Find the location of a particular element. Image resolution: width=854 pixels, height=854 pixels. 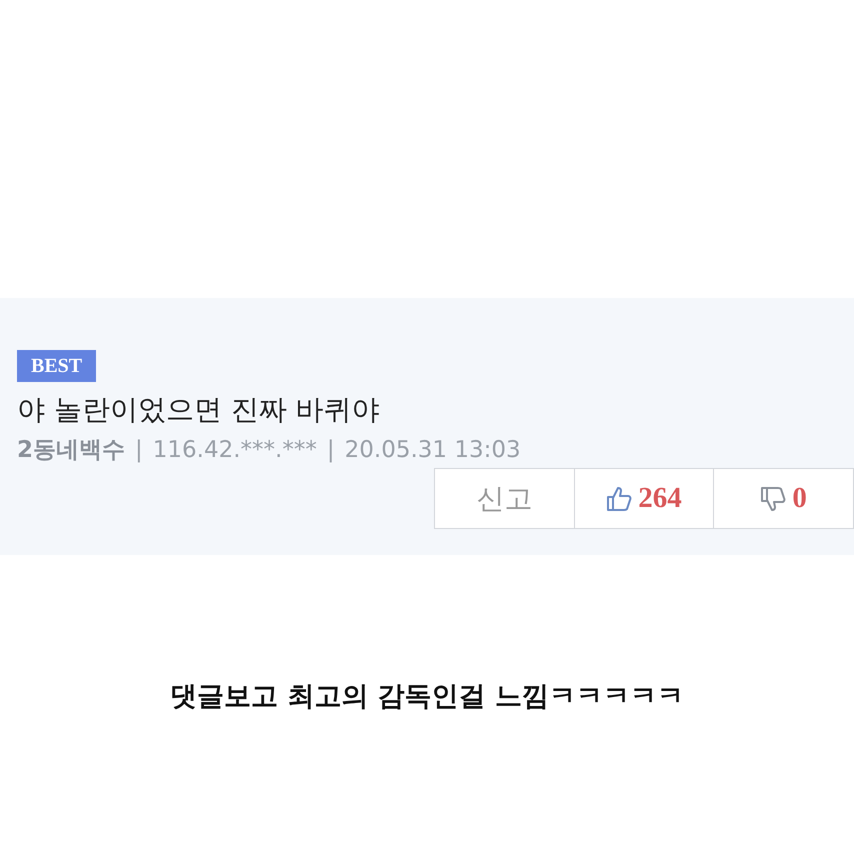

comment-text: 야 놀란이었으면 진짜 바퀴야 is located at coordinates (199, 410).